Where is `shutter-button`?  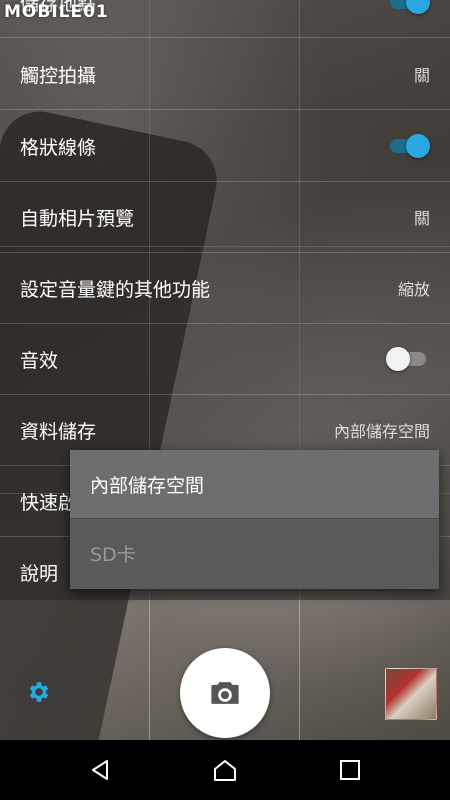 shutter-button is located at coordinates (225, 693).